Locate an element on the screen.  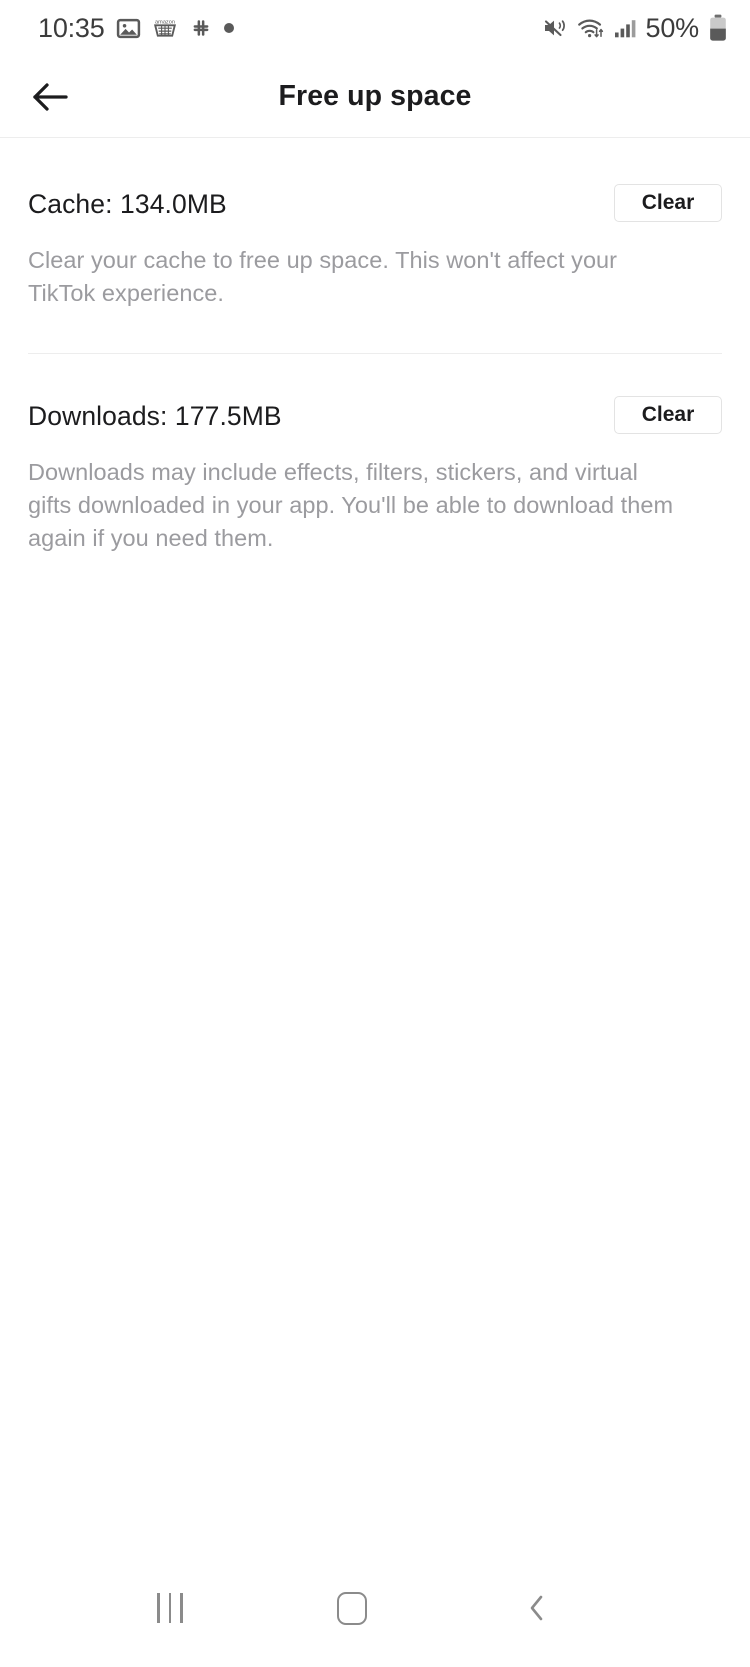
recents-button is located at coordinates (170, 1608).